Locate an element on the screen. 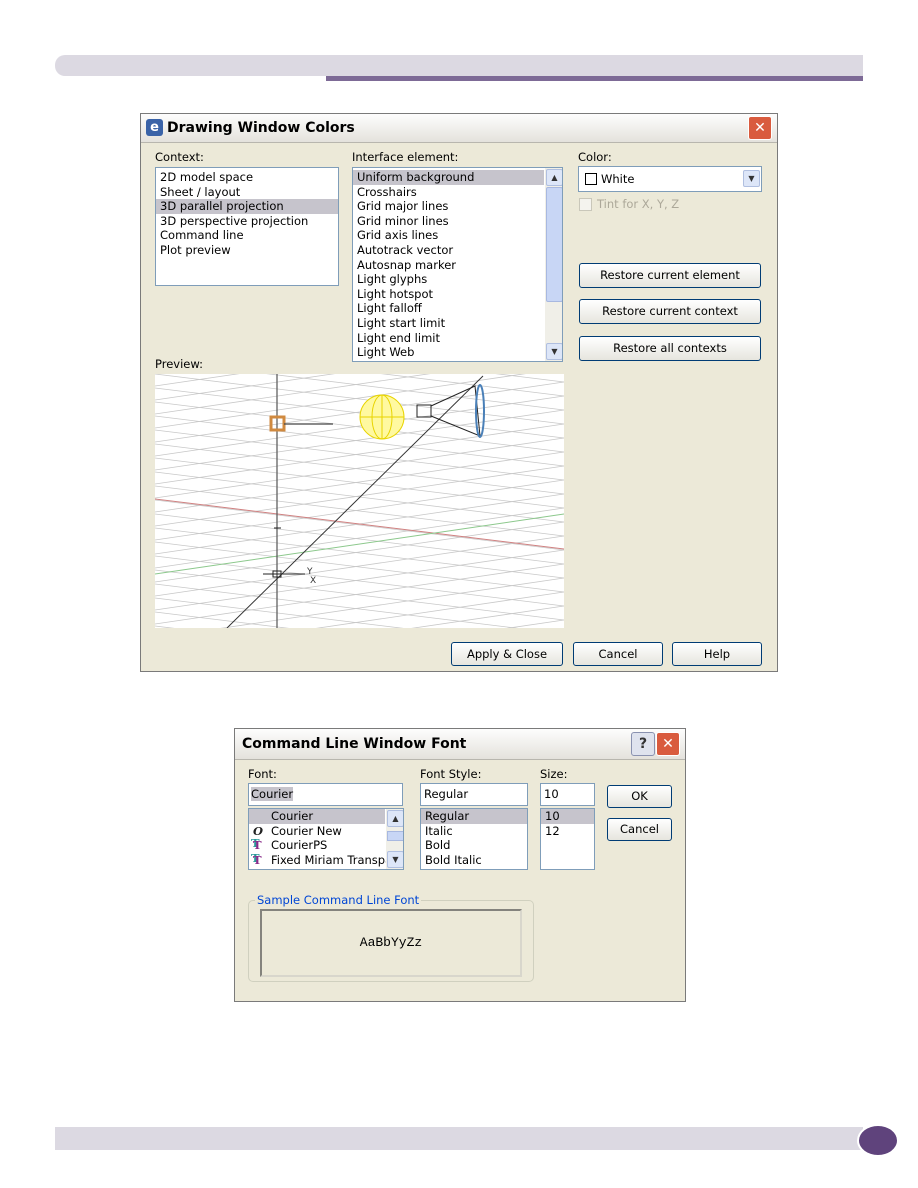 The width and height of the screenshot is (918, 1188). list-item: Light Web is located at coordinates (448, 352).